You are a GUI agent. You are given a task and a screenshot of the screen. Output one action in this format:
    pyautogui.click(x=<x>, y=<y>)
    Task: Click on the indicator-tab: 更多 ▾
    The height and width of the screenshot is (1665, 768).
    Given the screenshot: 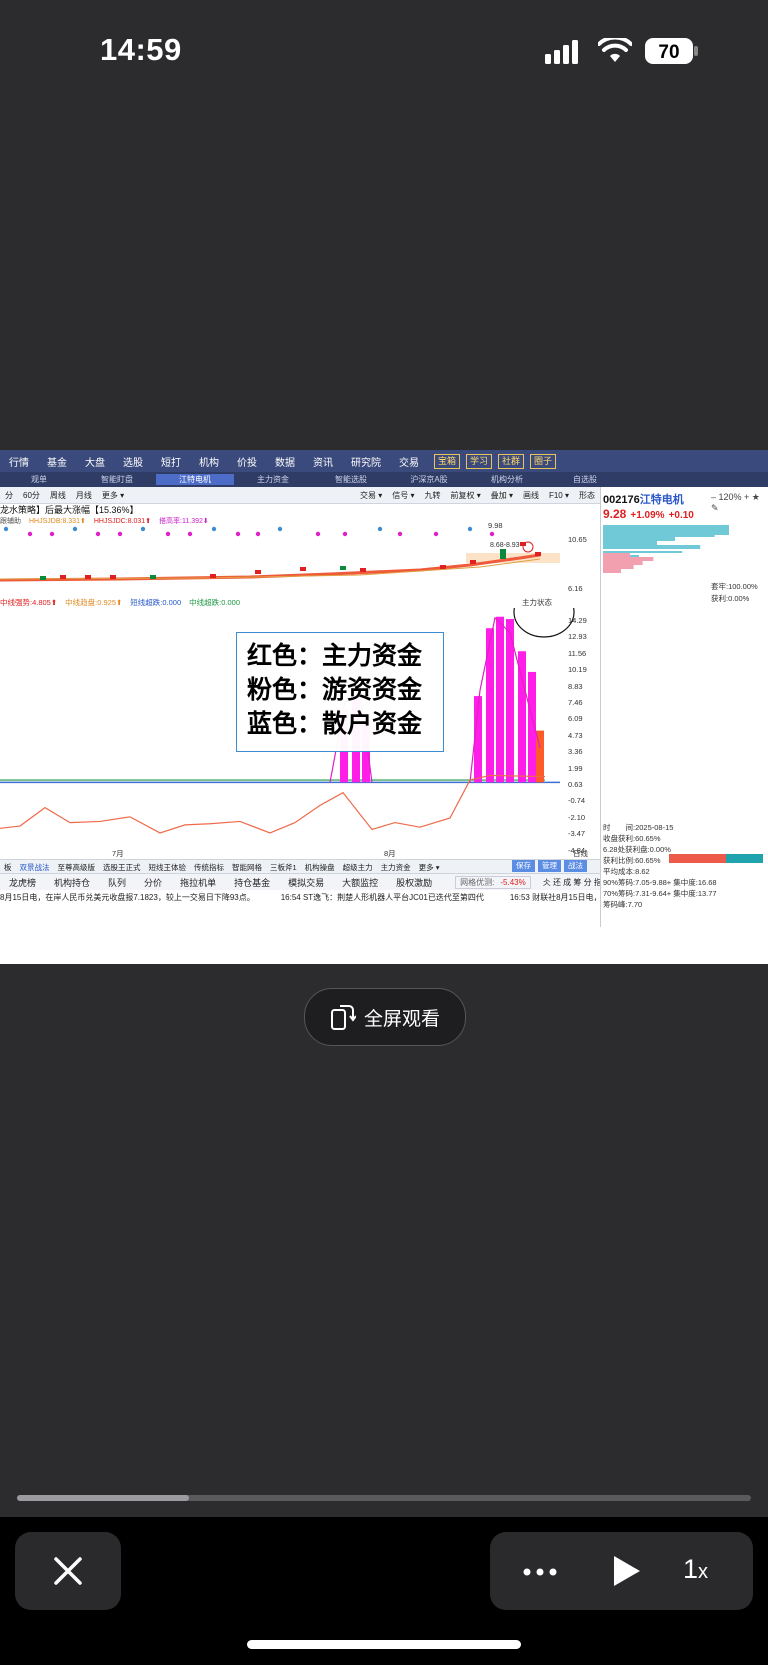 What is the action you would take?
    pyautogui.click(x=429, y=867)
    